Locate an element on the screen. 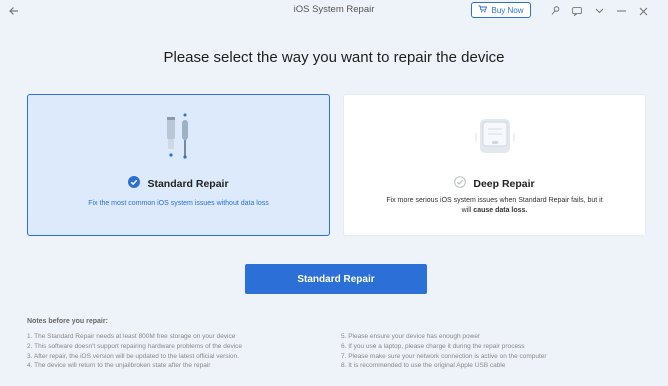 This screenshot has height=386, width=668. close-icon is located at coordinates (643, 11).